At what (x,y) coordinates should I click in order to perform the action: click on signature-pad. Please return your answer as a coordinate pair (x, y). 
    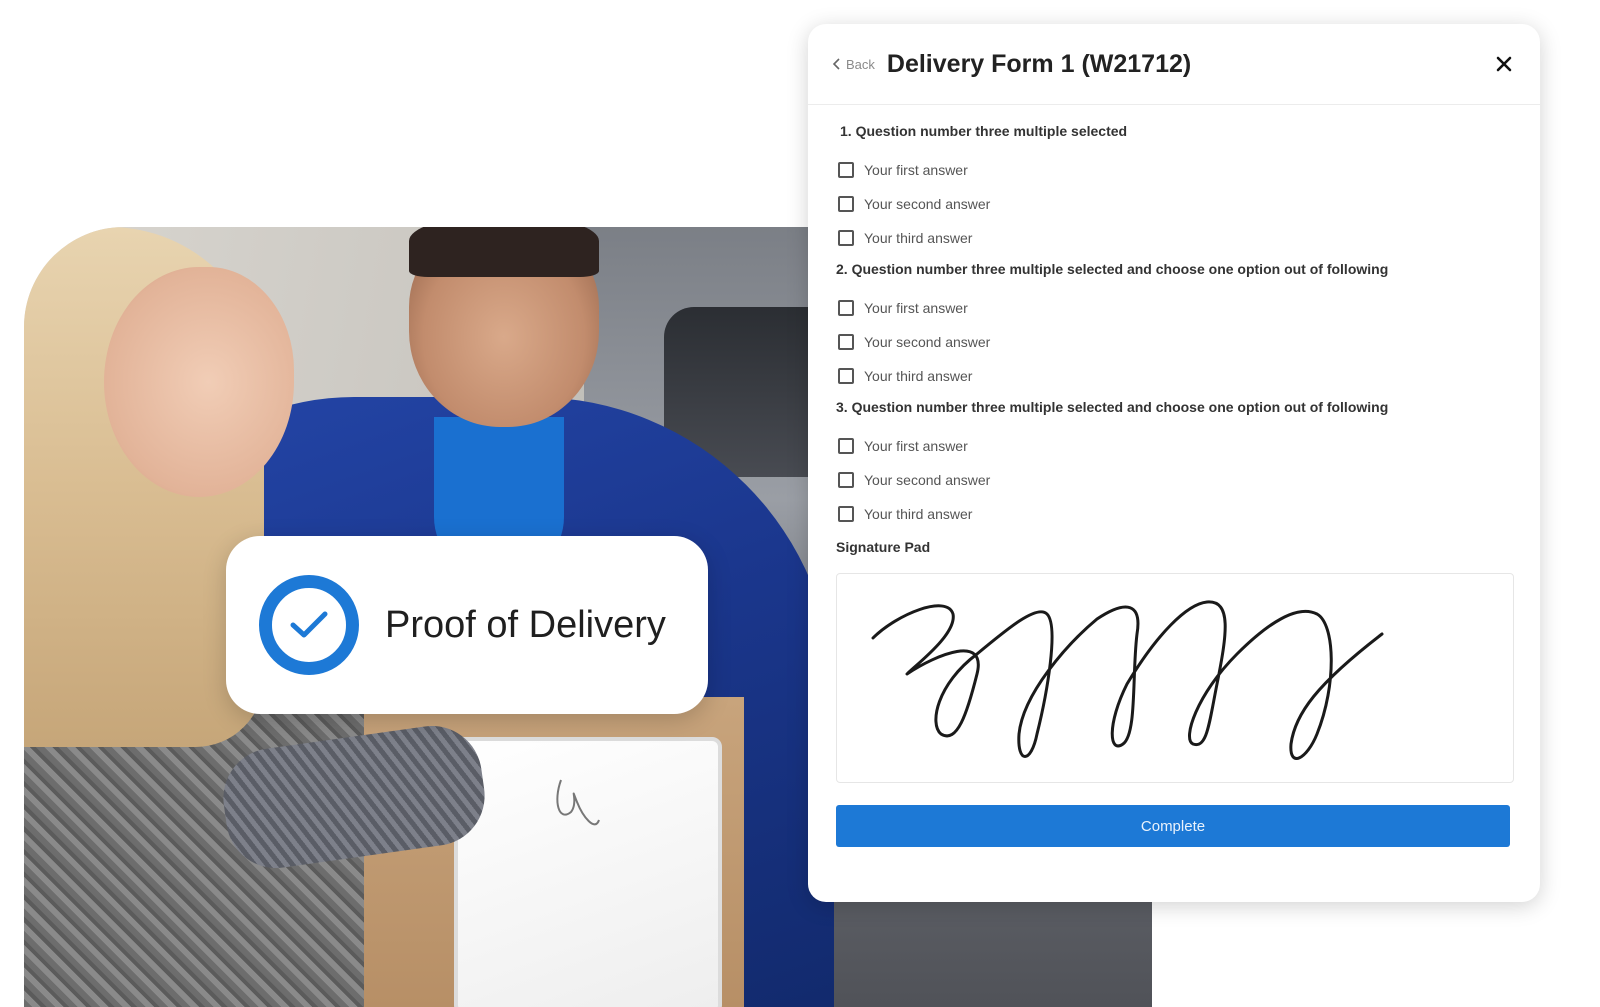
    Looking at the image, I should click on (1175, 678).